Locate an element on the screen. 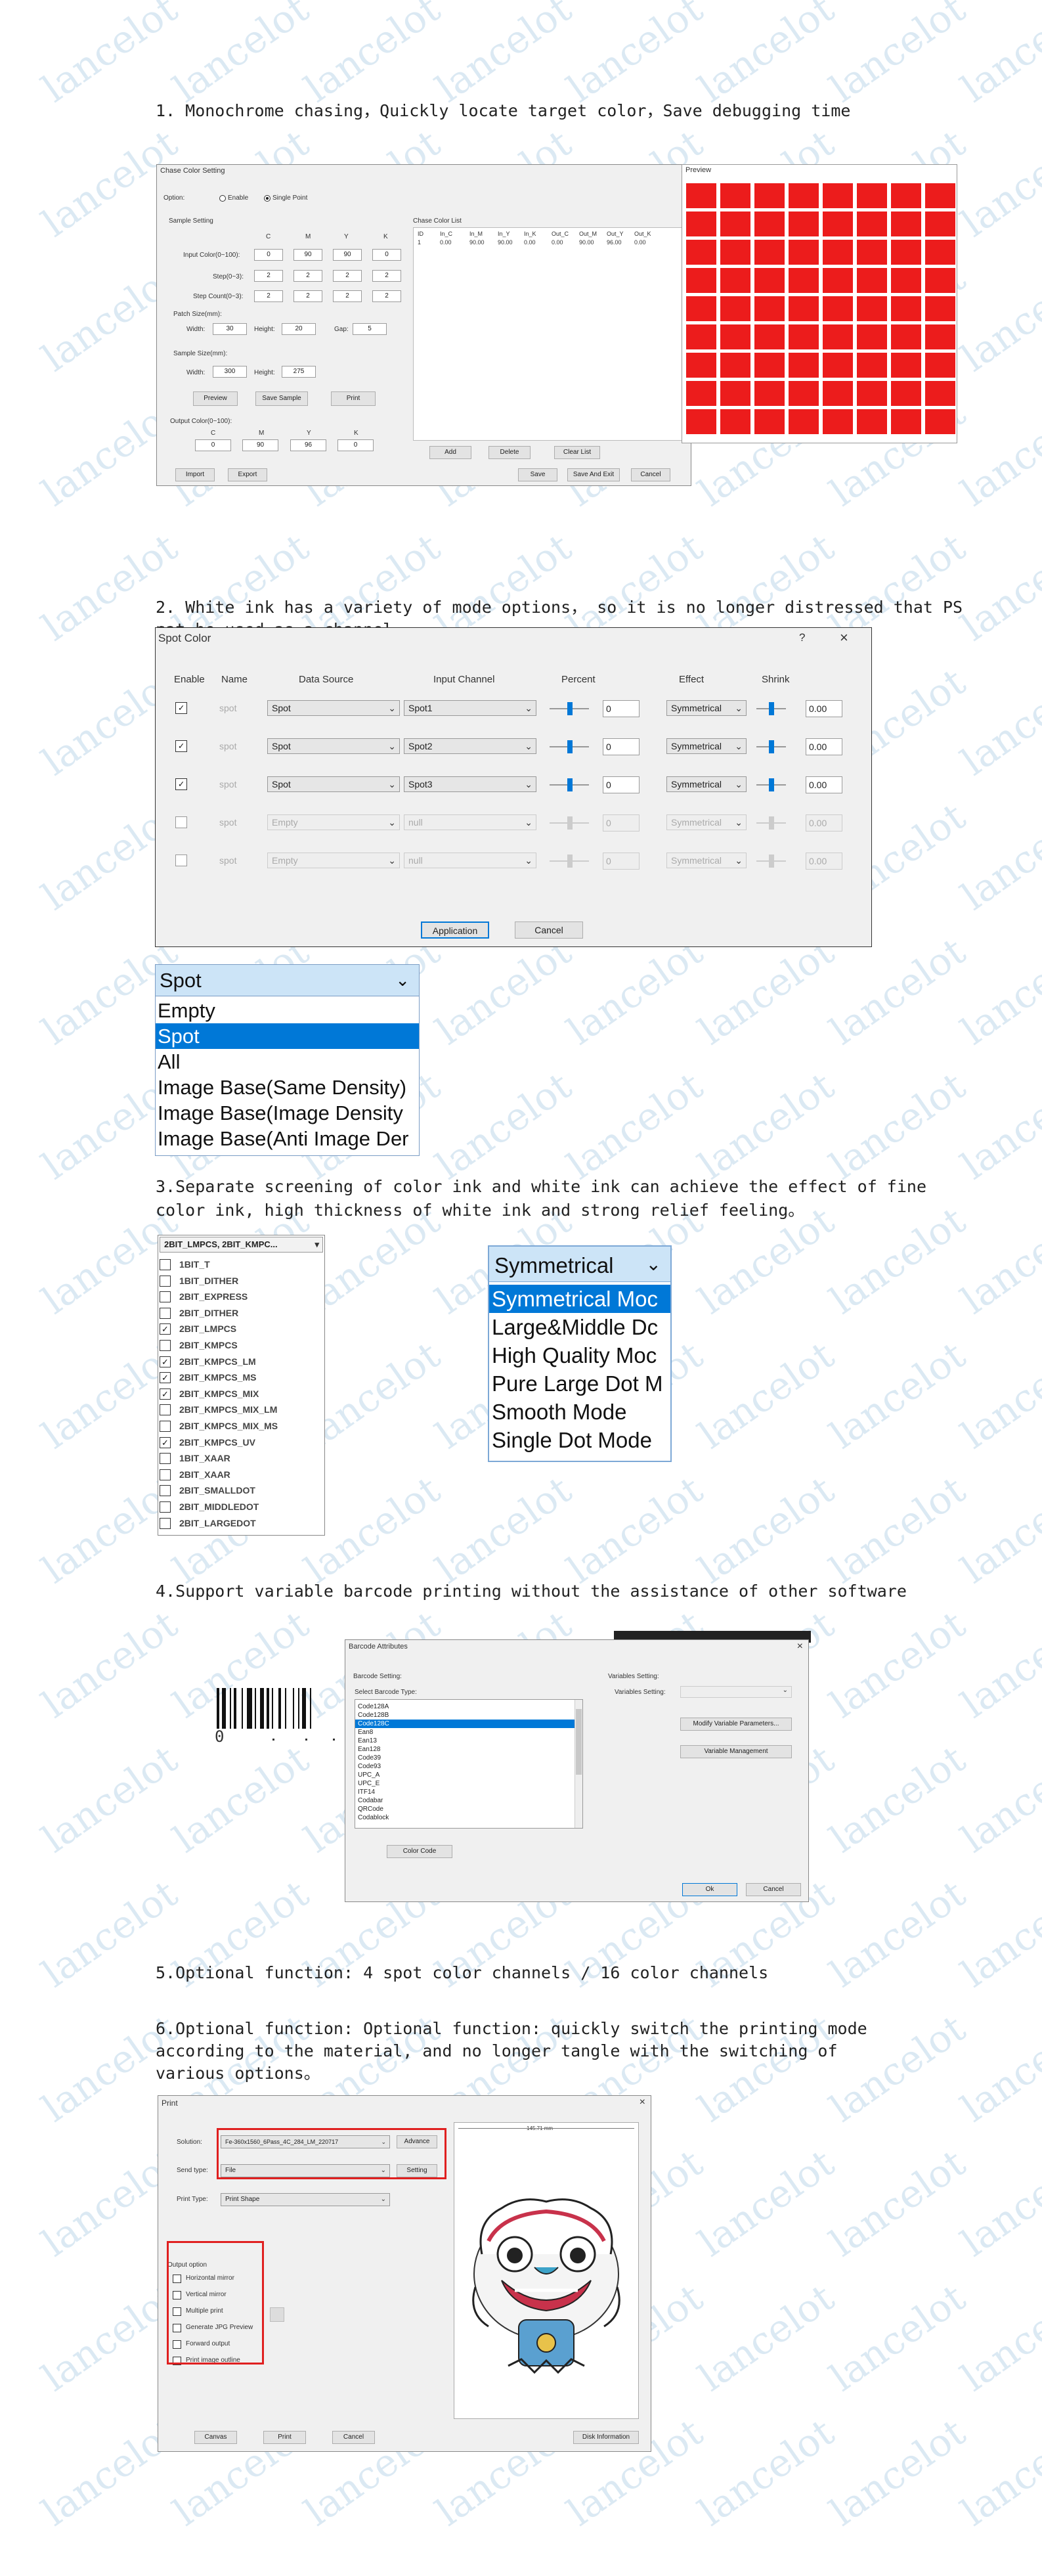  help-icon: ? is located at coordinates (802, 637).